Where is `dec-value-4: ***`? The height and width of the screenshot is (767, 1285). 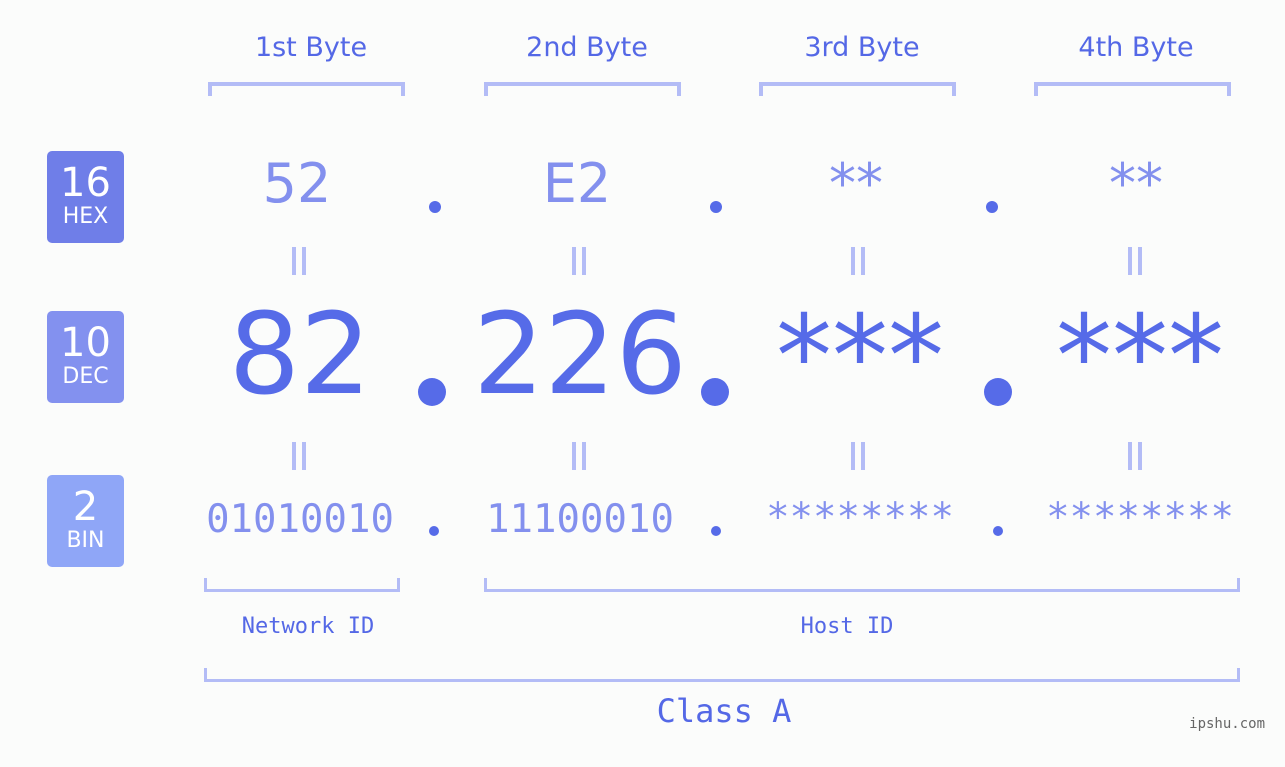
dec-value-4: *** is located at coordinates (1140, 357).